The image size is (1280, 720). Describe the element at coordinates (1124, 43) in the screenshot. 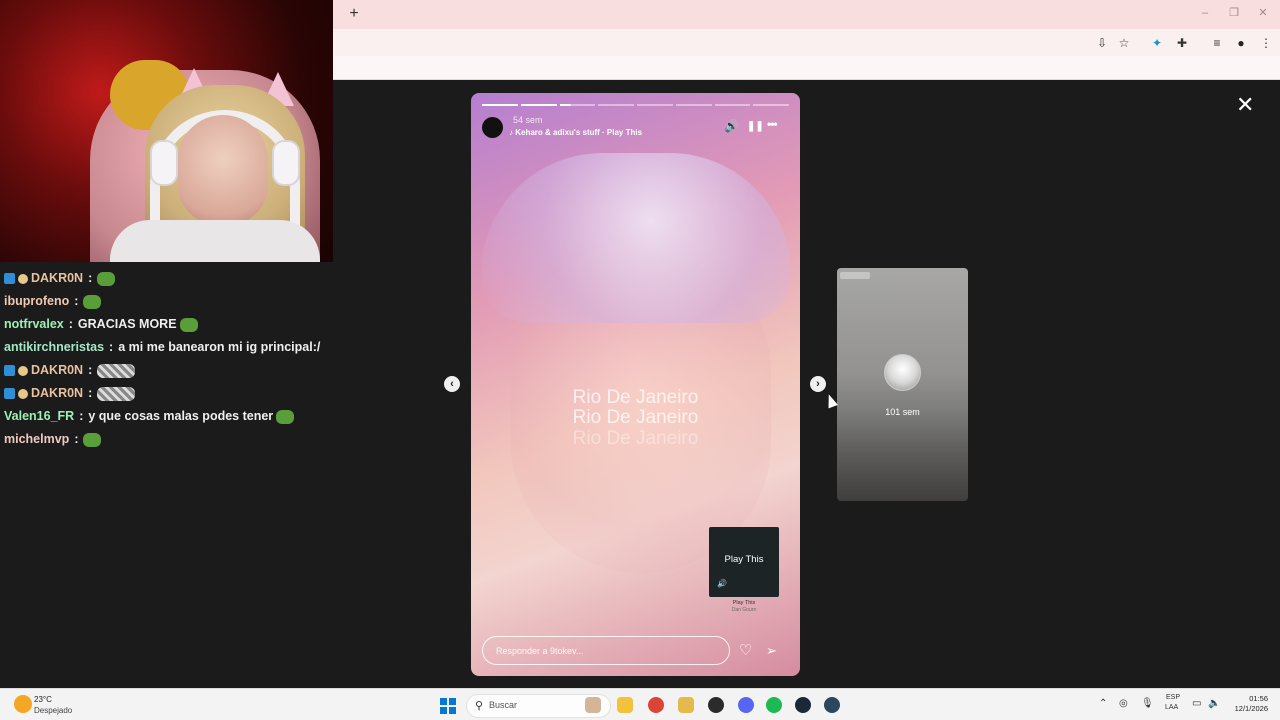

I see `star-icon: ☆` at that location.